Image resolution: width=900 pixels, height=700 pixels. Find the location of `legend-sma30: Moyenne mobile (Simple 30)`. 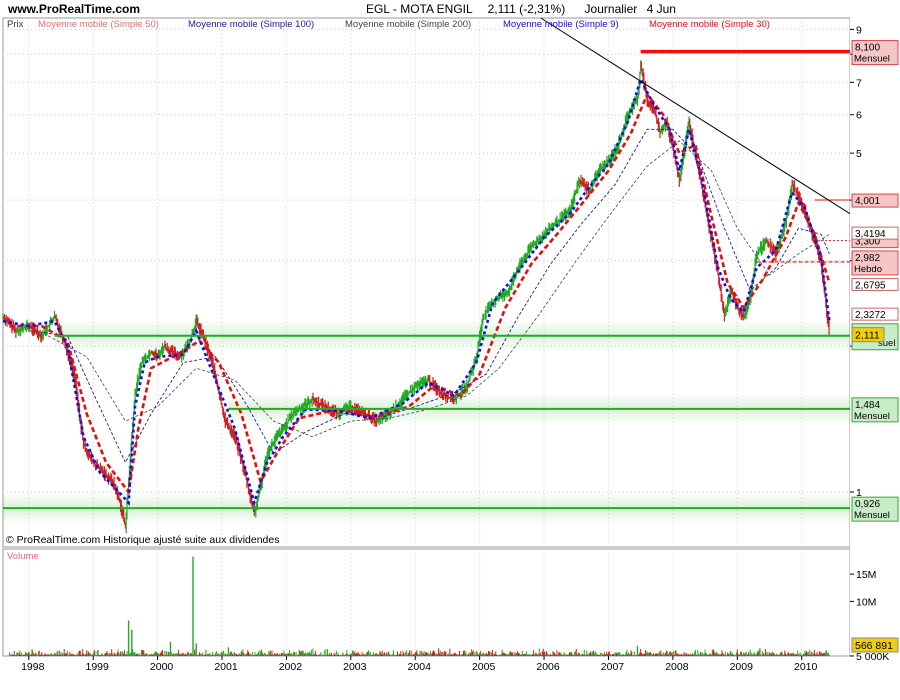

legend-sma30: Moyenne mobile (Simple 30) is located at coordinates (709, 24).